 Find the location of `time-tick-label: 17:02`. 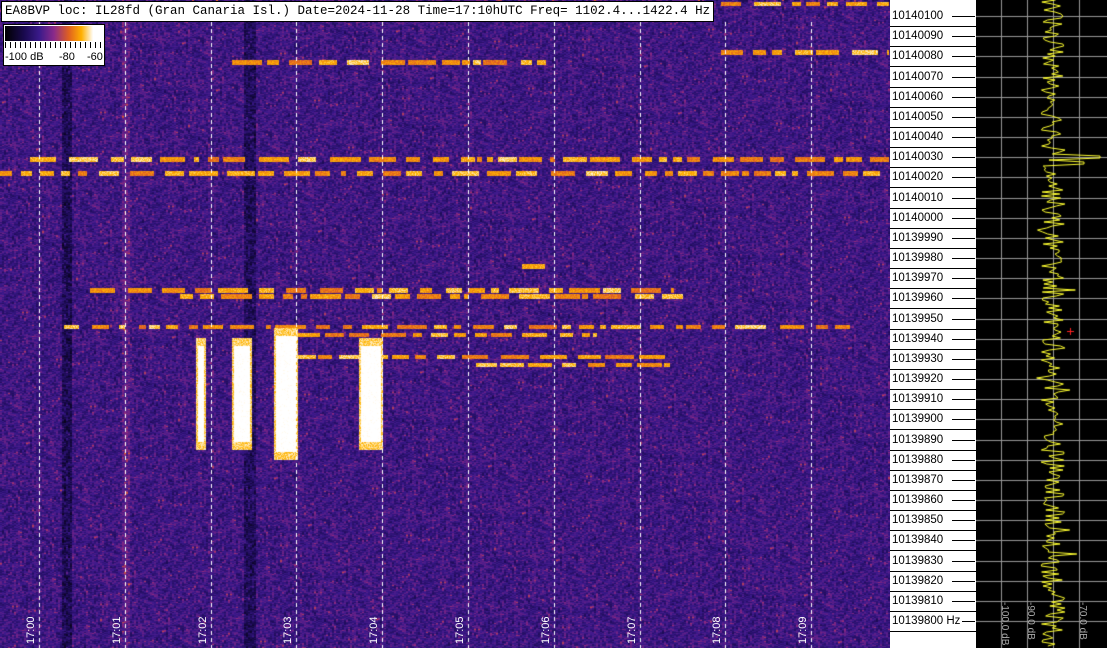

time-tick-label: 17:02 is located at coordinates (202, 630).